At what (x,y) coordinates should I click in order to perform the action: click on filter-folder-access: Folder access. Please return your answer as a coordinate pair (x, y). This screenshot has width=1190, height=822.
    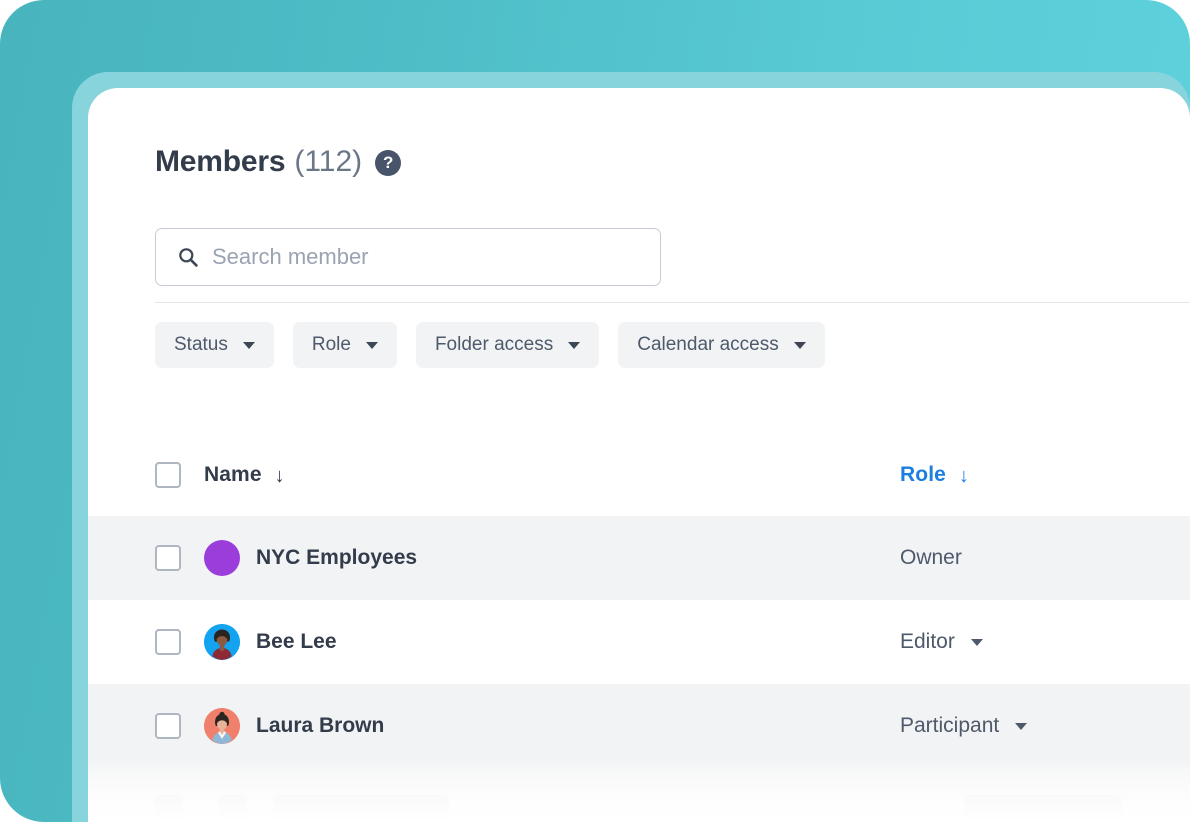
    Looking at the image, I should click on (507, 345).